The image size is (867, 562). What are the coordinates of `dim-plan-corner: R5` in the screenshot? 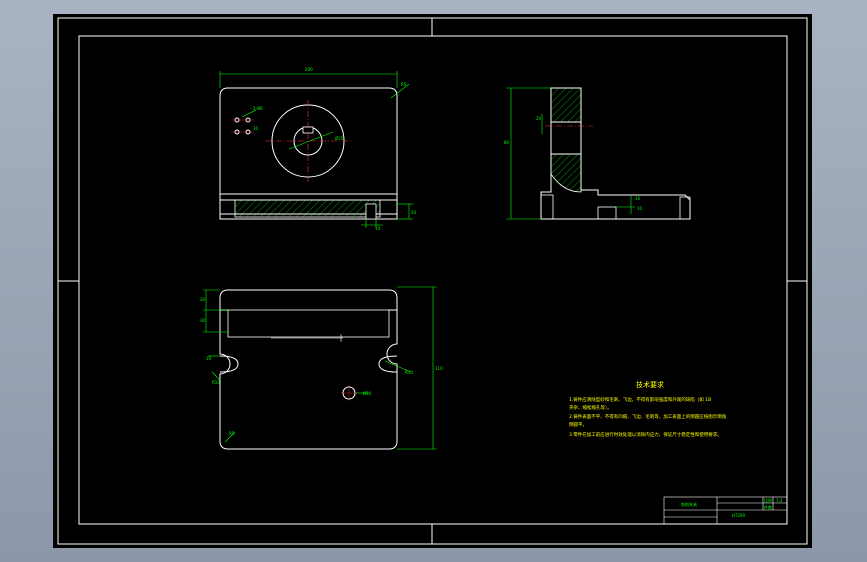 It's located at (232, 433).